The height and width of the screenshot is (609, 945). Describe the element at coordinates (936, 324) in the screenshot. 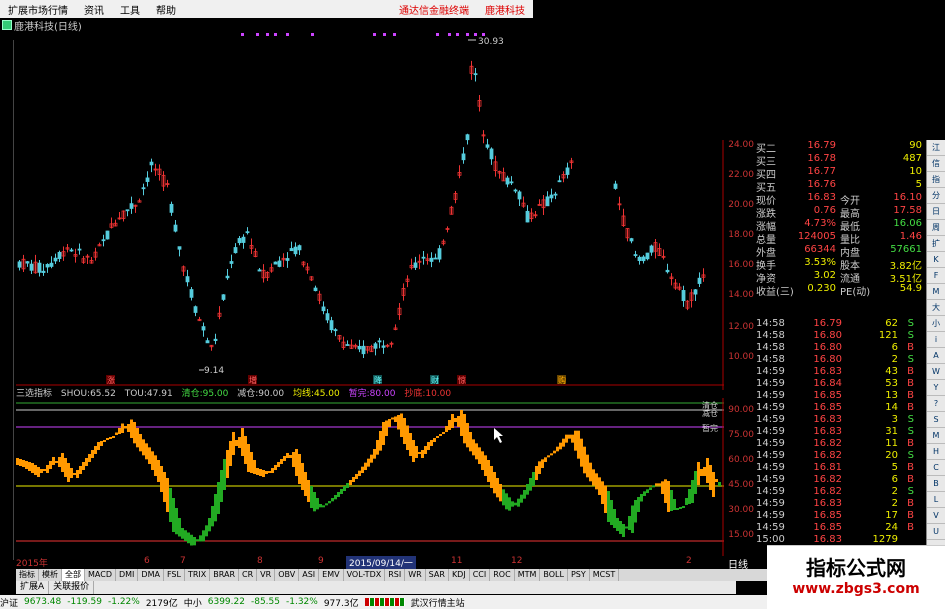

I see `toolbar-button: 小` at that location.